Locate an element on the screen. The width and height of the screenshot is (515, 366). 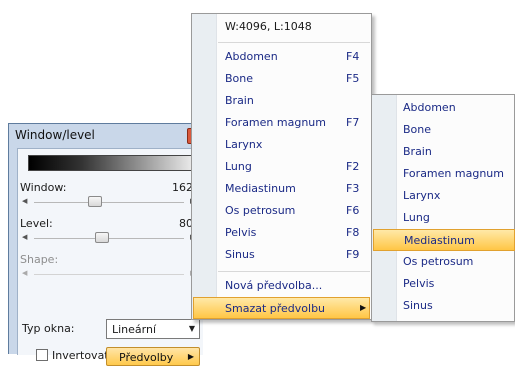
submenu-item-label: Bone is located at coordinates (417, 129).